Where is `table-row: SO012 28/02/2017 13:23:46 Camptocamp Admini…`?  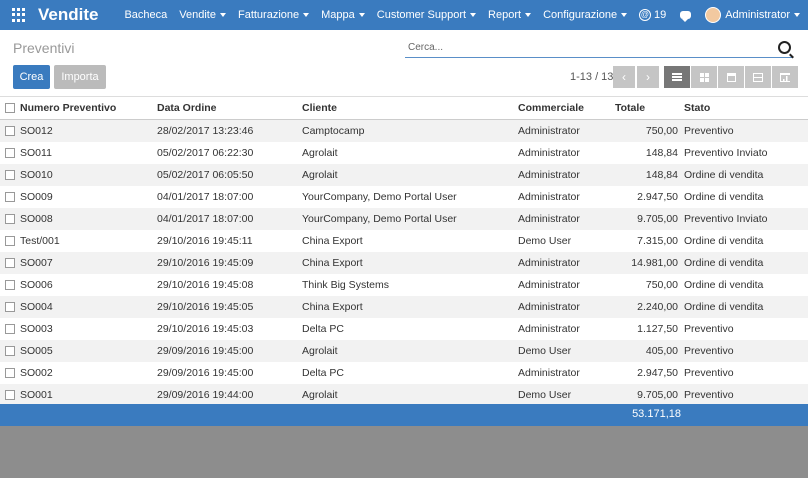 table-row: SO012 28/02/2017 13:23:46 Camptocamp Admini… is located at coordinates (404, 131).